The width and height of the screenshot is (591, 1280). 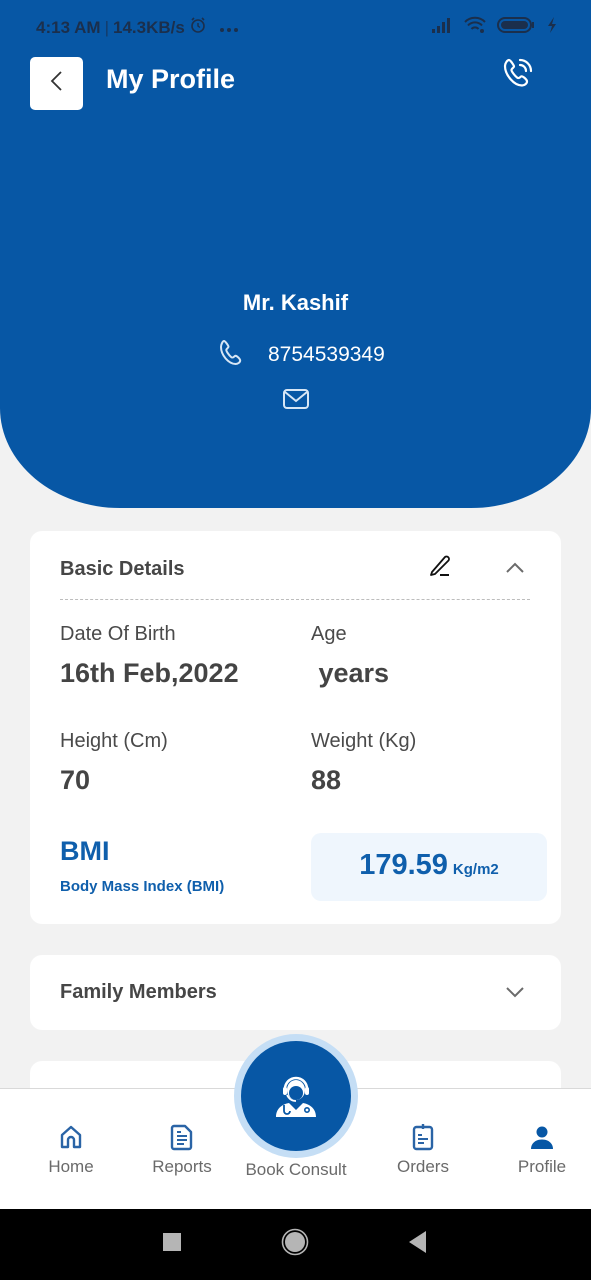 I want to click on call-button, so click(x=518, y=75).